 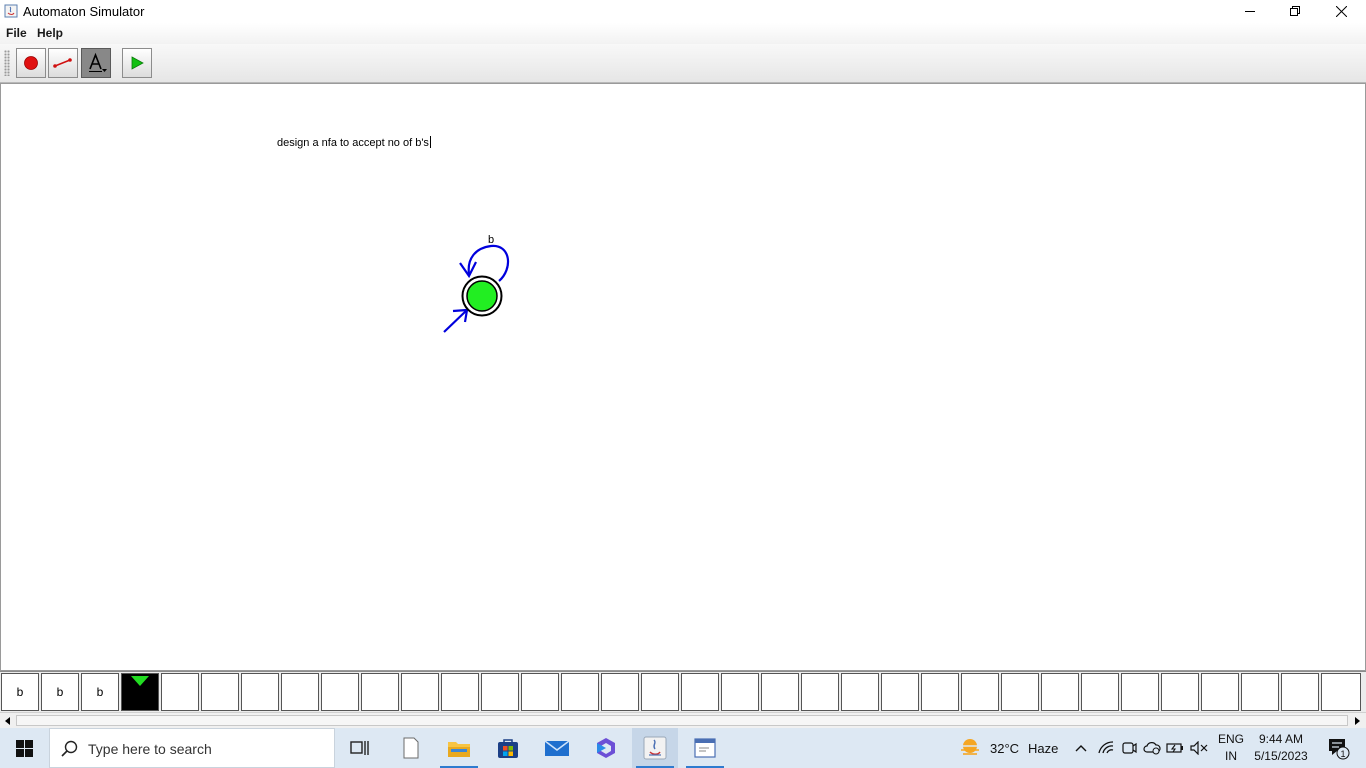 I want to click on state-tool-button, so click(x=31, y=63).